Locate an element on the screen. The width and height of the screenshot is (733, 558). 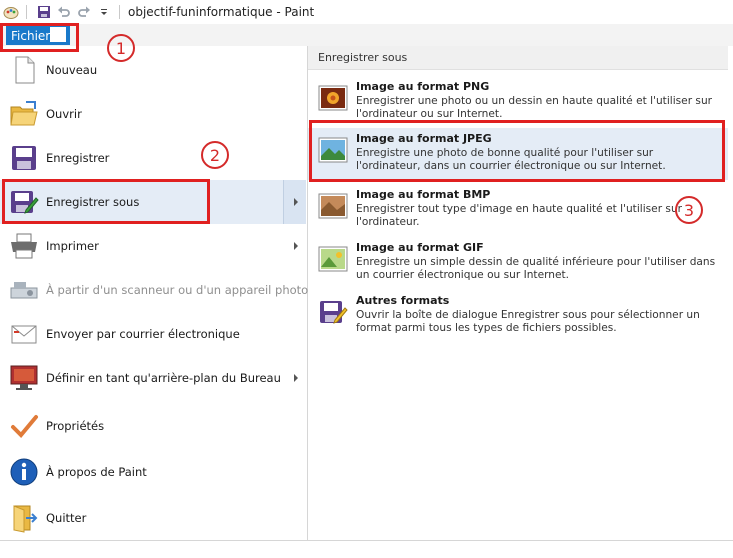
other-formats-icon is located at coordinates (333, 312).